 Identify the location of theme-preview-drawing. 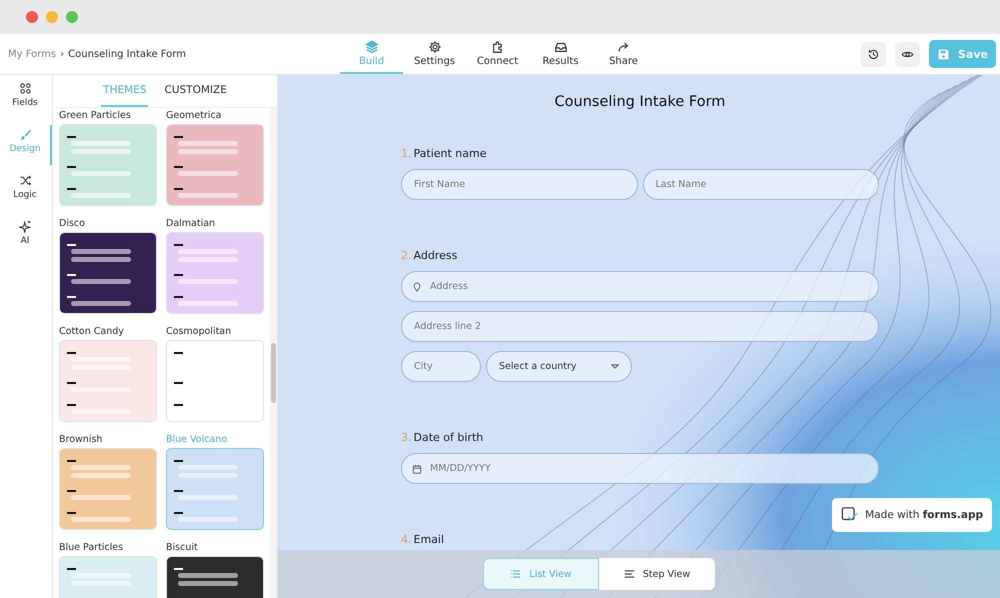
(108, 273).